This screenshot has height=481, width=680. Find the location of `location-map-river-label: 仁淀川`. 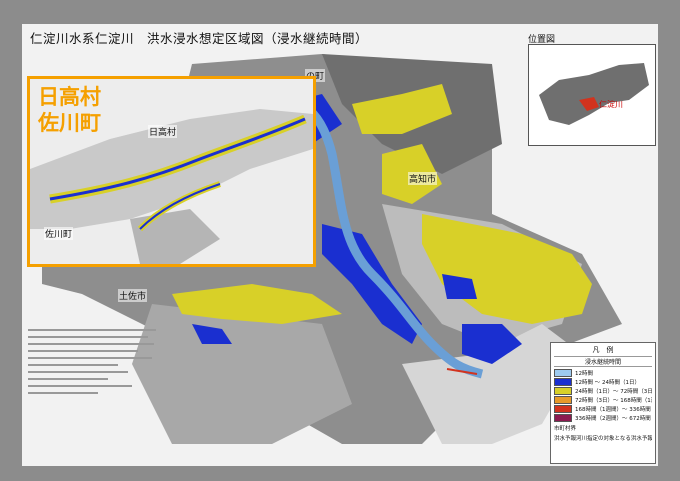

location-map-river-label: 仁淀川 is located at coordinates (611, 104).